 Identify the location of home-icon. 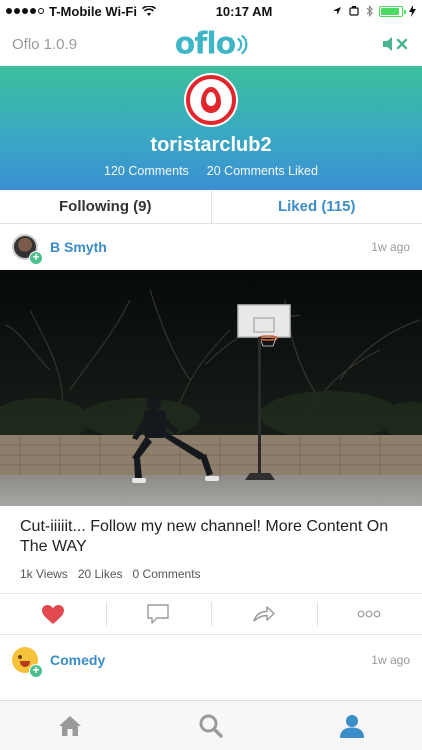
(70, 725).